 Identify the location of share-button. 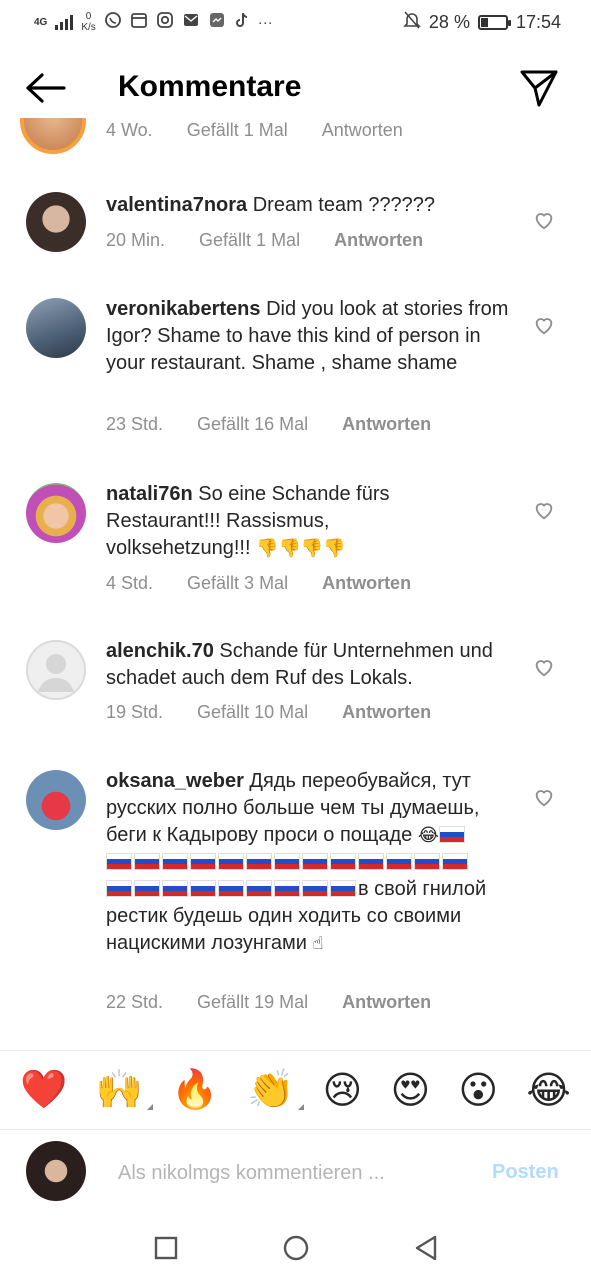
(539, 88).